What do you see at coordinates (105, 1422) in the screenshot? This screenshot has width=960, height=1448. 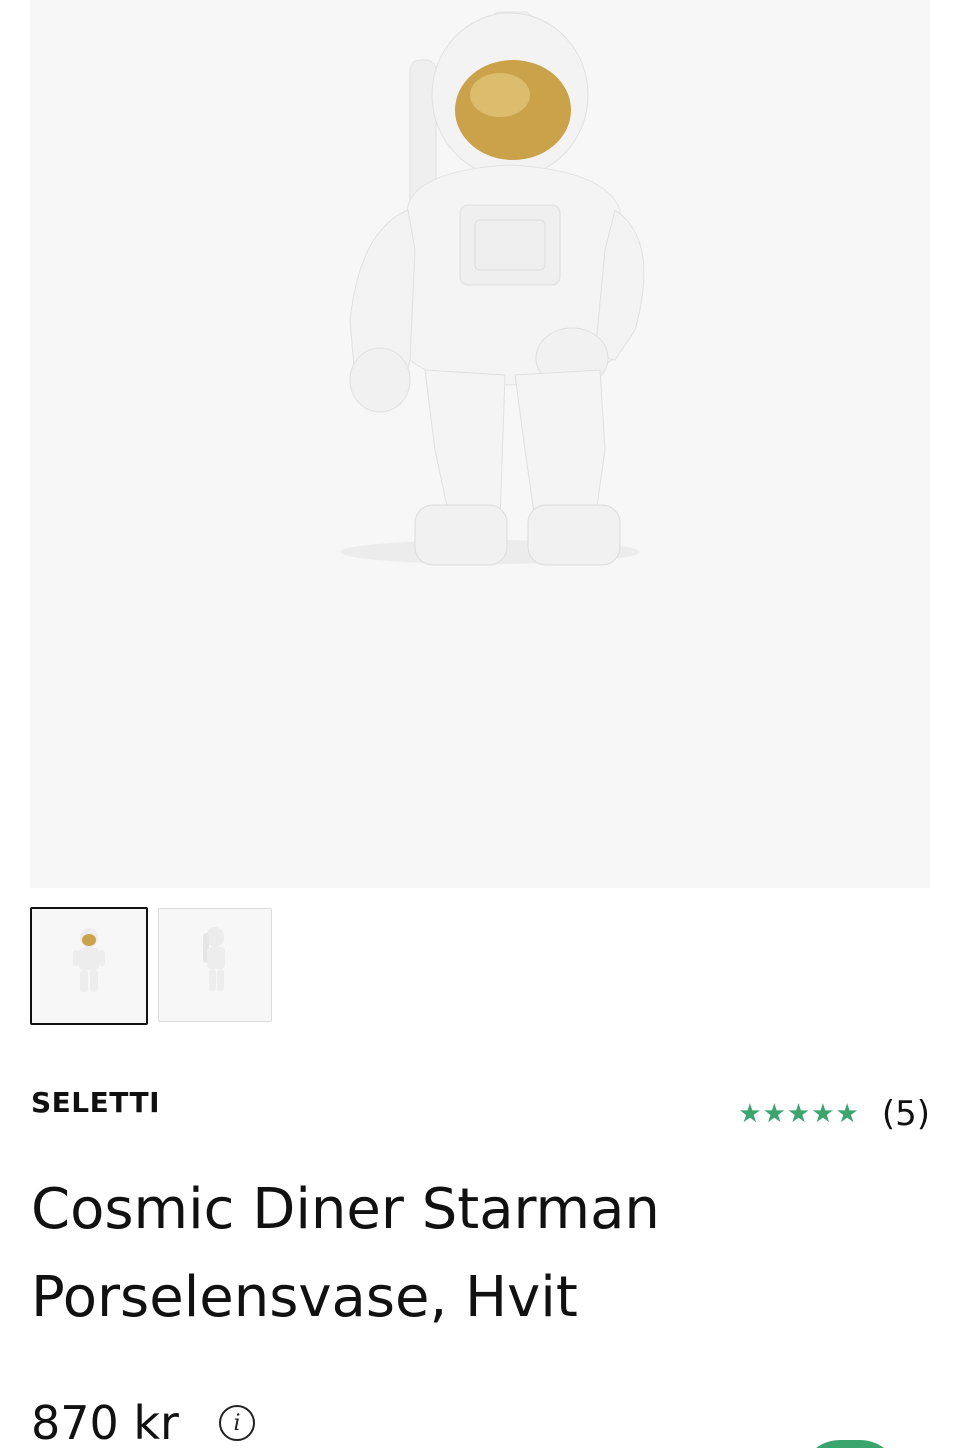 I see `price: 870 kr` at bounding box center [105, 1422].